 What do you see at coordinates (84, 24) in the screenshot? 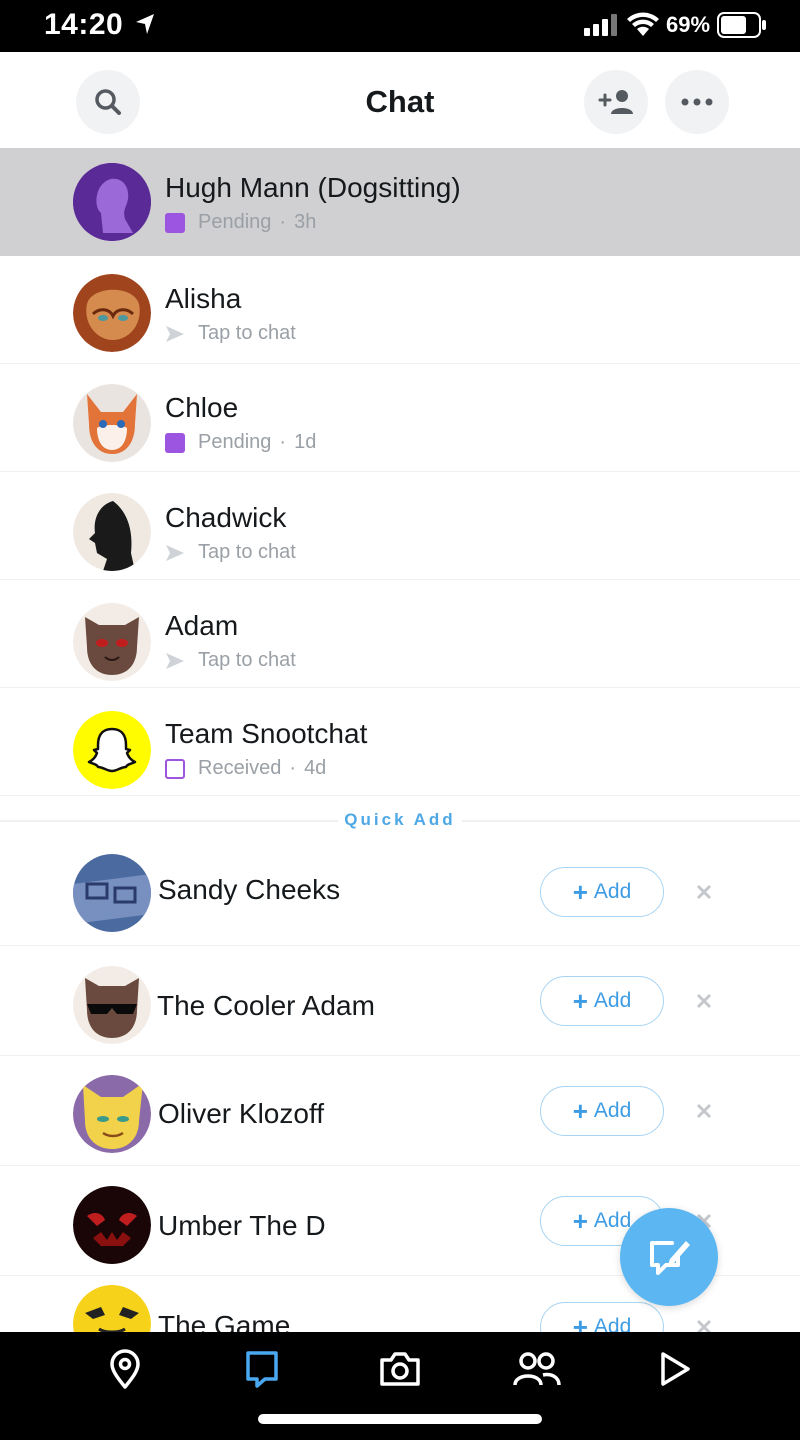
I see `status-time: 14:20` at bounding box center [84, 24].